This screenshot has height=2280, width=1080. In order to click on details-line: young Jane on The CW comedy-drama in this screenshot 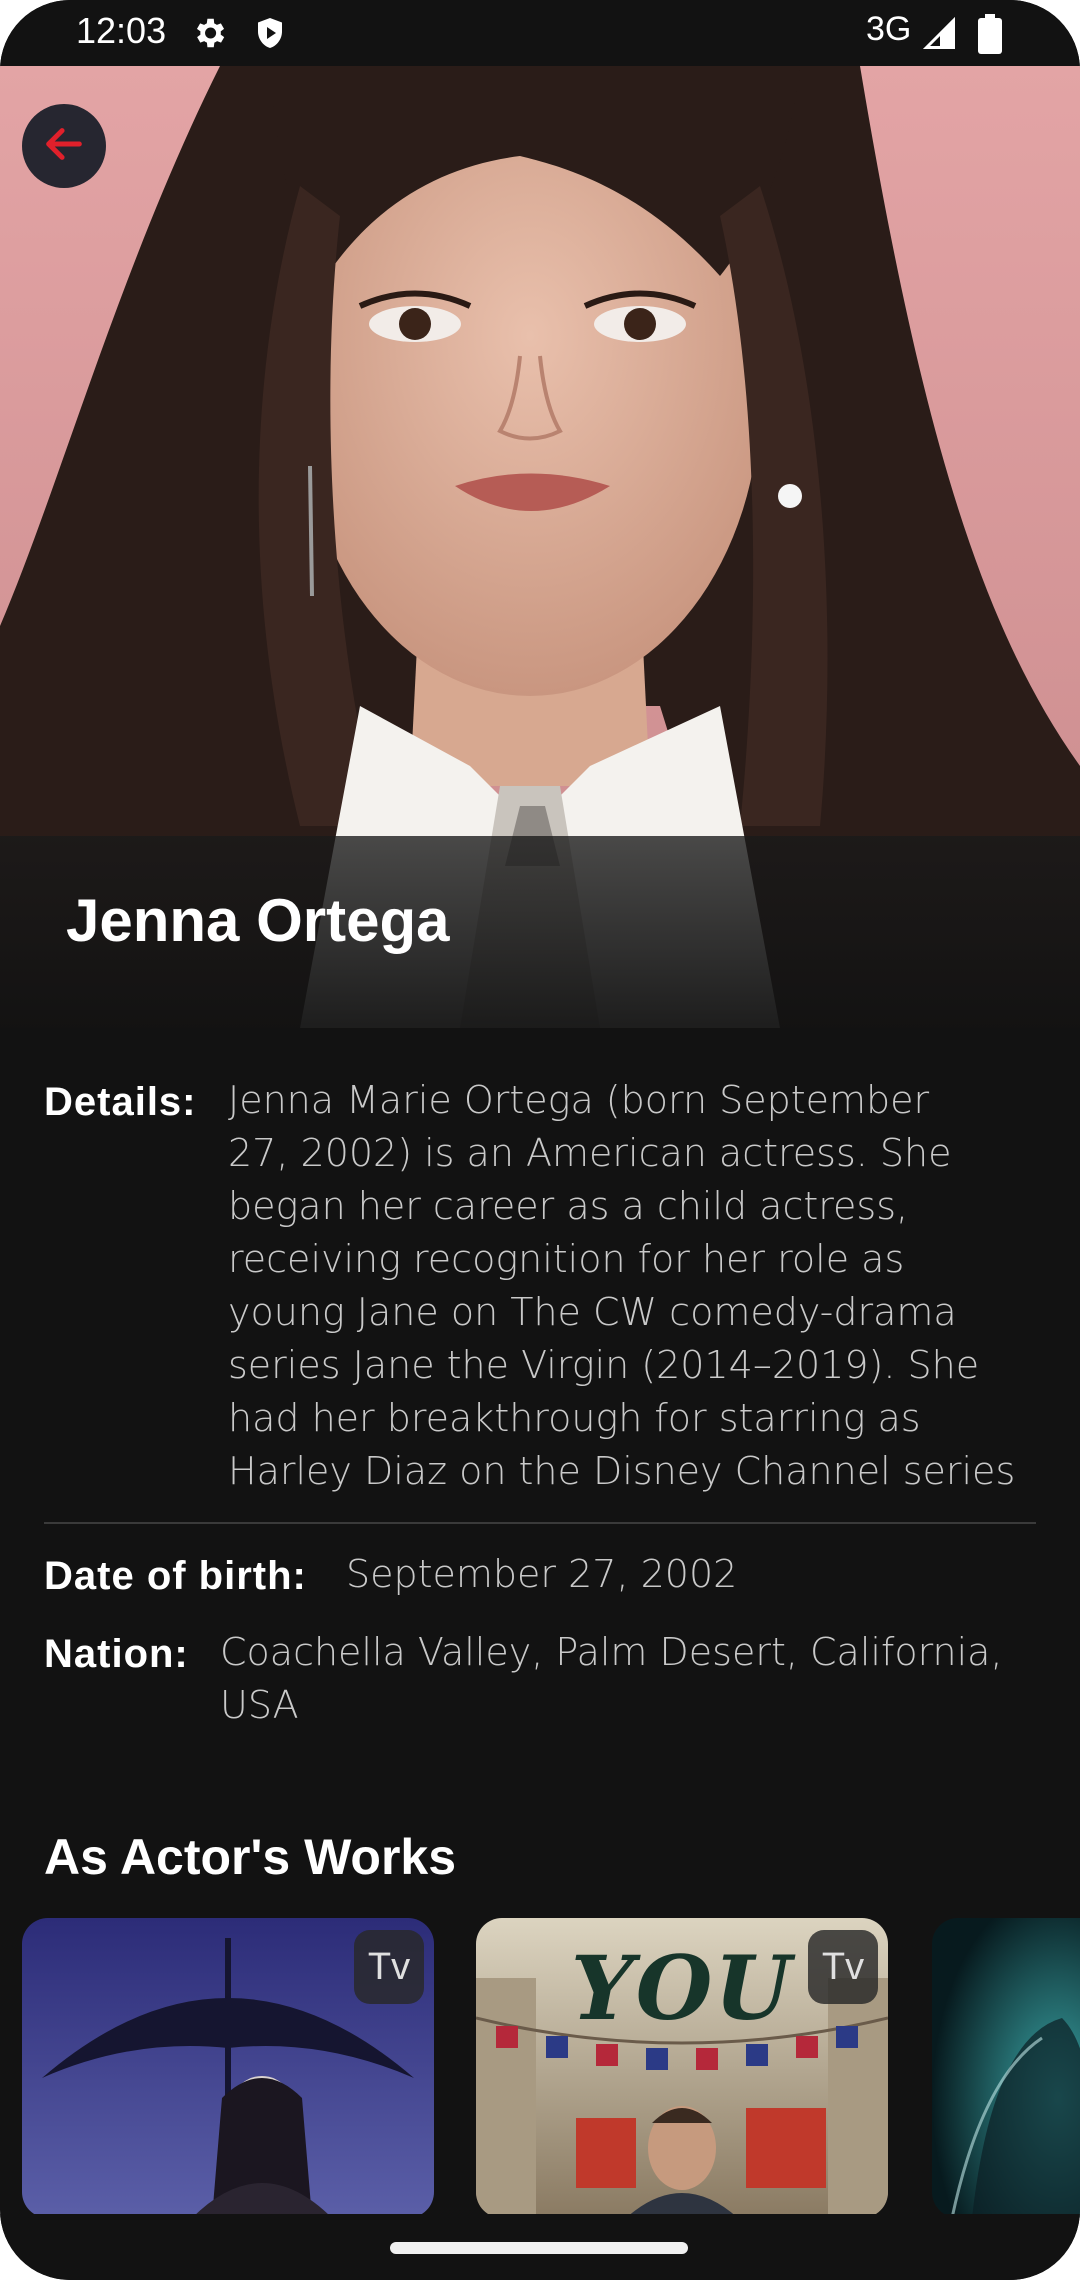, I will do `click(592, 1312)`.